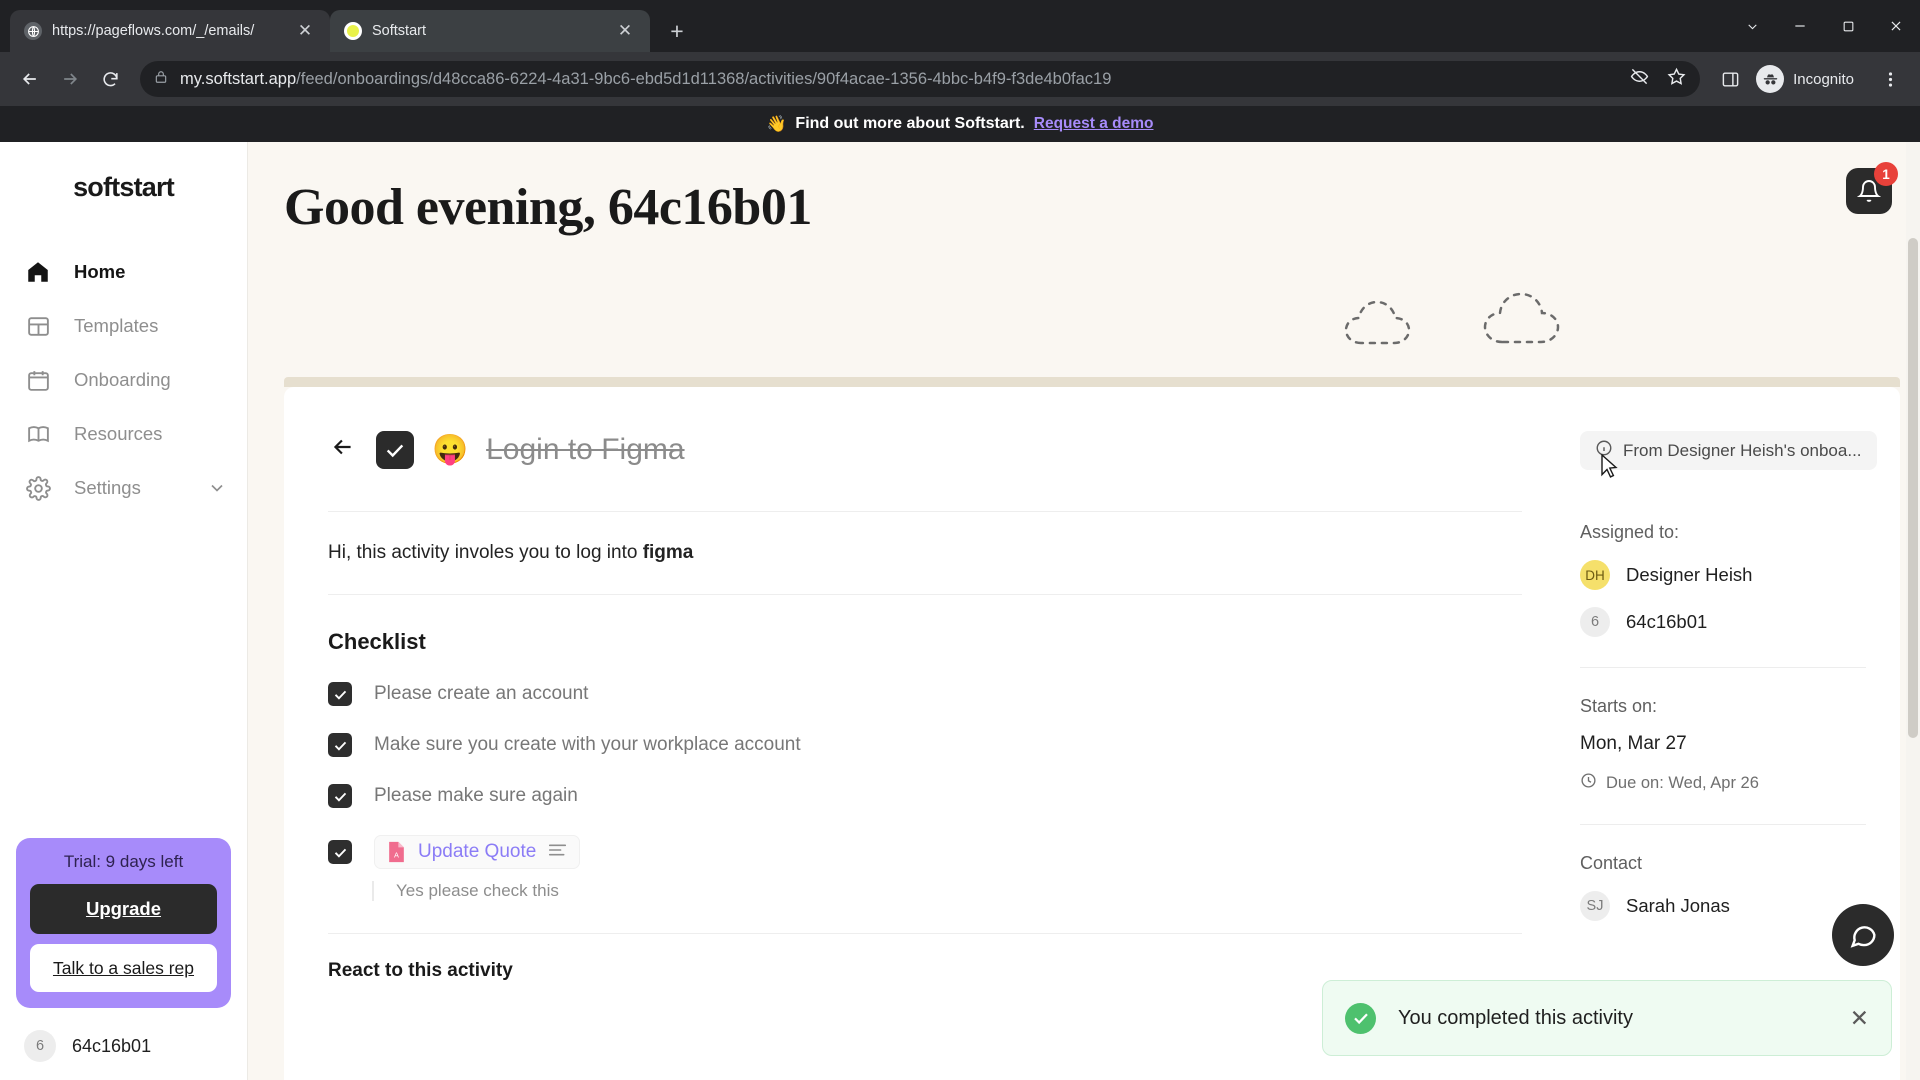  What do you see at coordinates (1890, 79) in the screenshot?
I see `browser-menu-button` at bounding box center [1890, 79].